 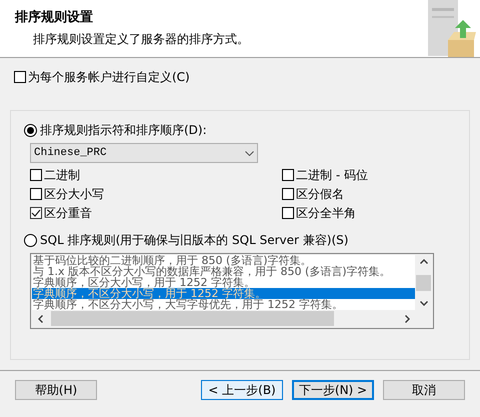 I want to click on option-checkbox: 区分假名, so click(x=369, y=194).